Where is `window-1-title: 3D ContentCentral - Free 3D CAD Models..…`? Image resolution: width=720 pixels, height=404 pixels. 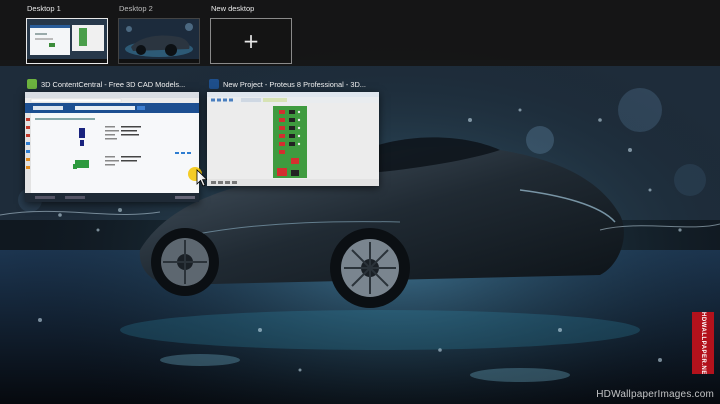
window-1-title: 3D ContentCentral - Free 3D CAD Models..… is located at coordinates (113, 84).